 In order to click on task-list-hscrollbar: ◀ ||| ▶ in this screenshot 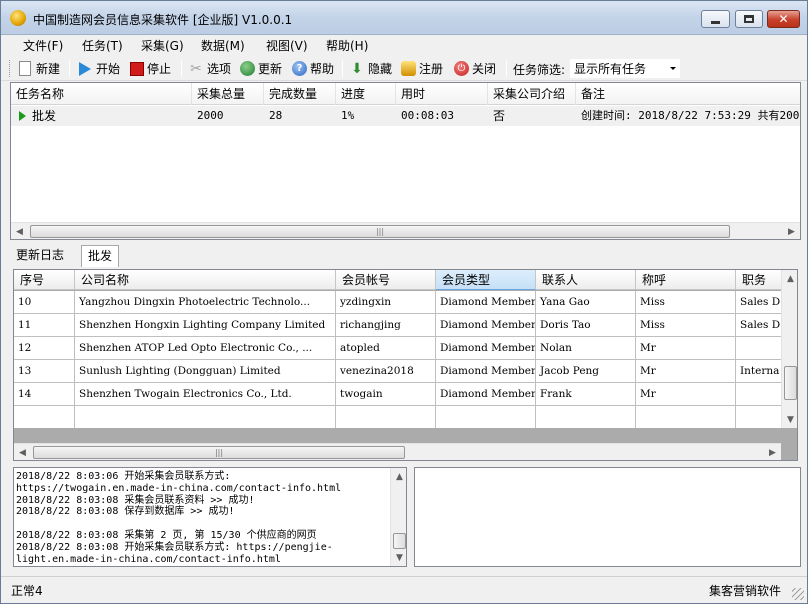, I will do `click(405, 230)`.